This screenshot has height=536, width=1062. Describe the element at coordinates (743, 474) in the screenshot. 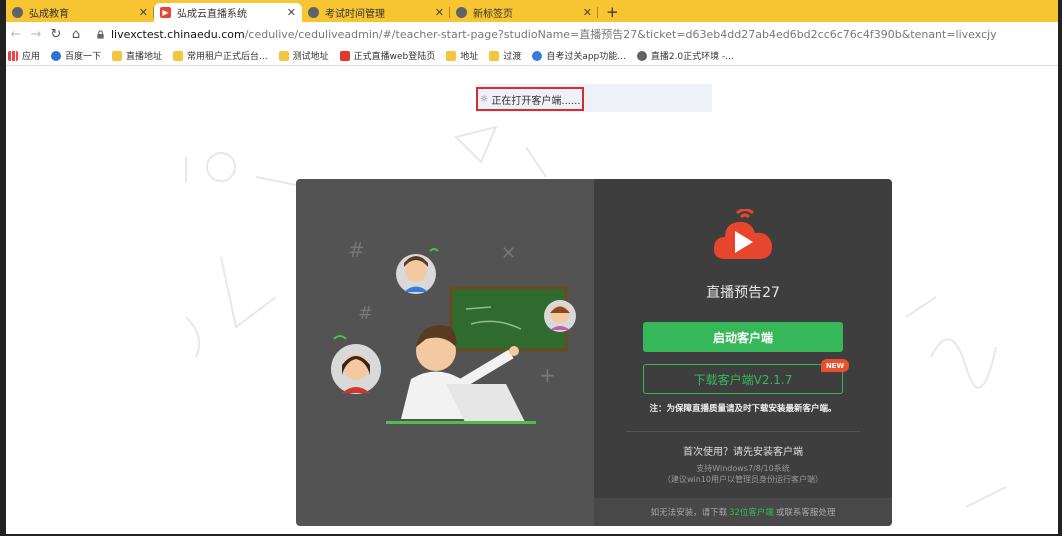

I see `system-support-info: 支持Windows7/8/10系统 （建议win10用户以管理员身份运行客户端）` at that location.